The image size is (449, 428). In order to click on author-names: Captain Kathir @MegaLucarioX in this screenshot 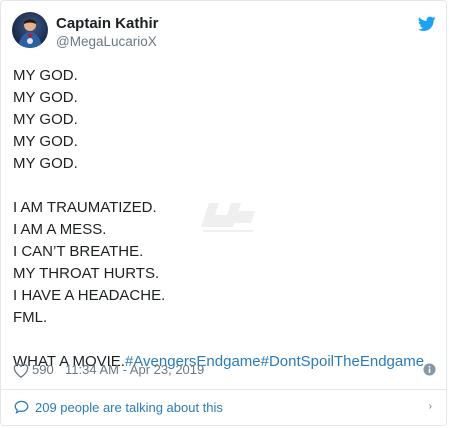, I will do `click(107, 33)`.